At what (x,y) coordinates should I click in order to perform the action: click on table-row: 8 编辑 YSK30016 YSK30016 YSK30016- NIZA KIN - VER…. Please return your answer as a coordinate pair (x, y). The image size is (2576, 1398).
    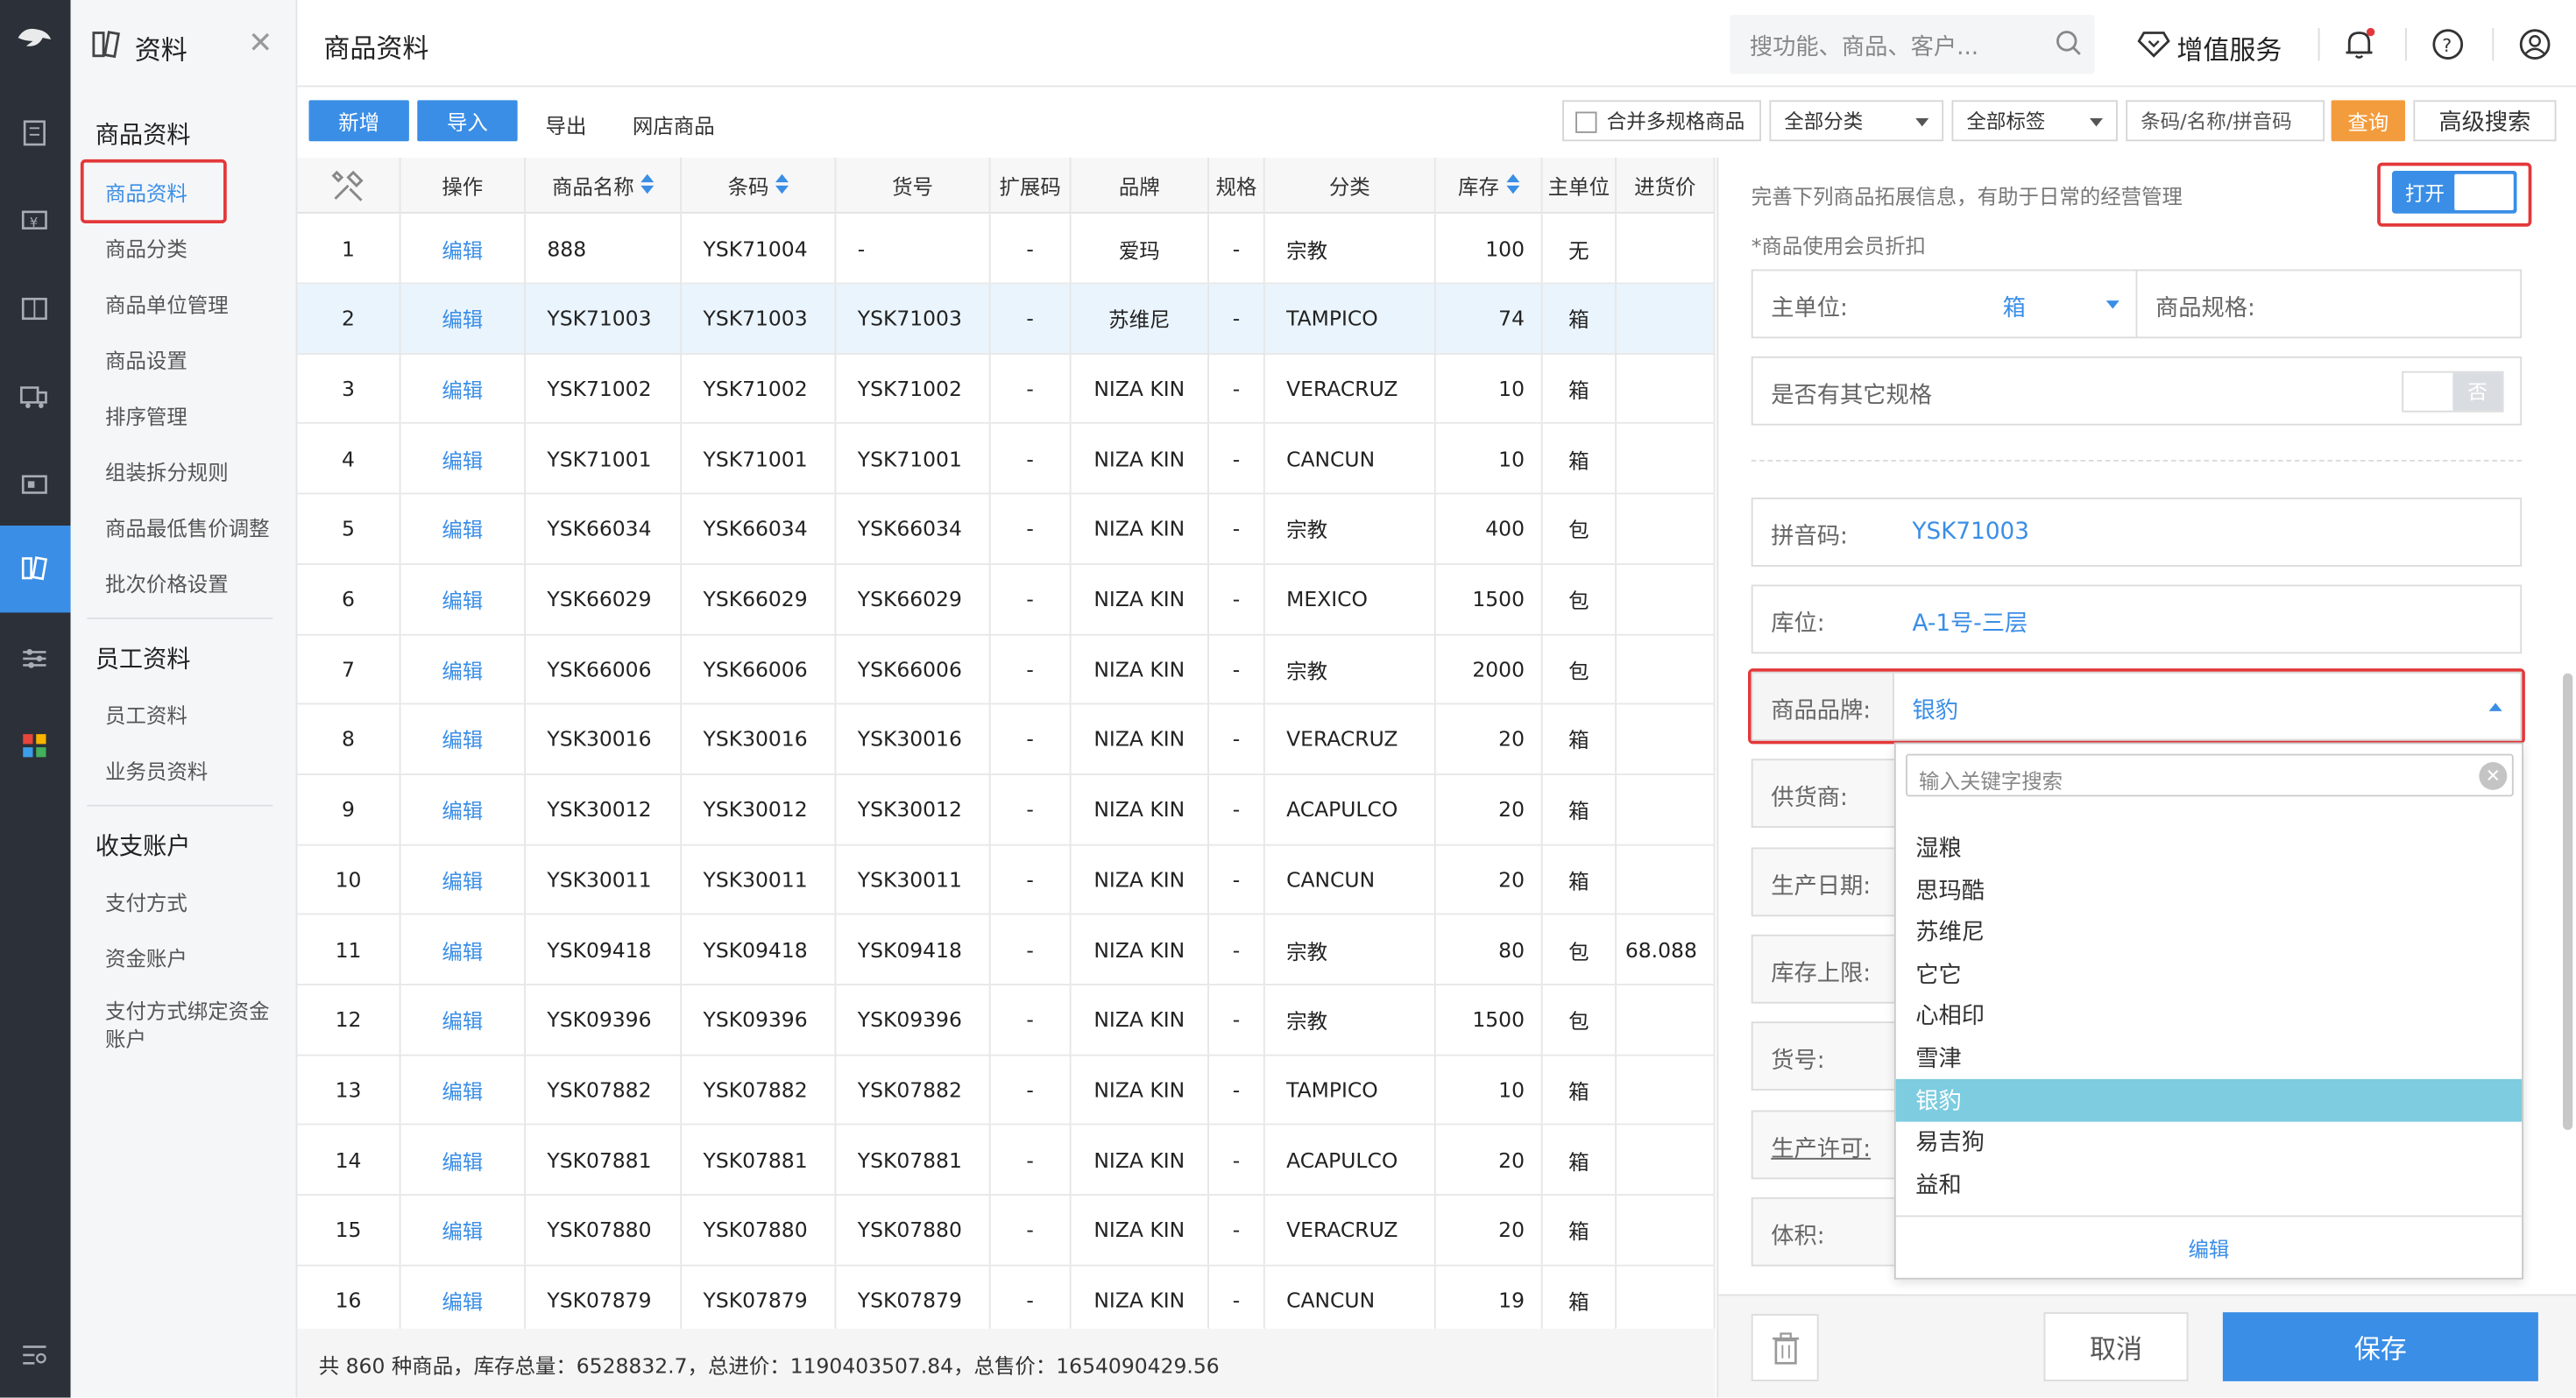
    Looking at the image, I should click on (1006, 739).